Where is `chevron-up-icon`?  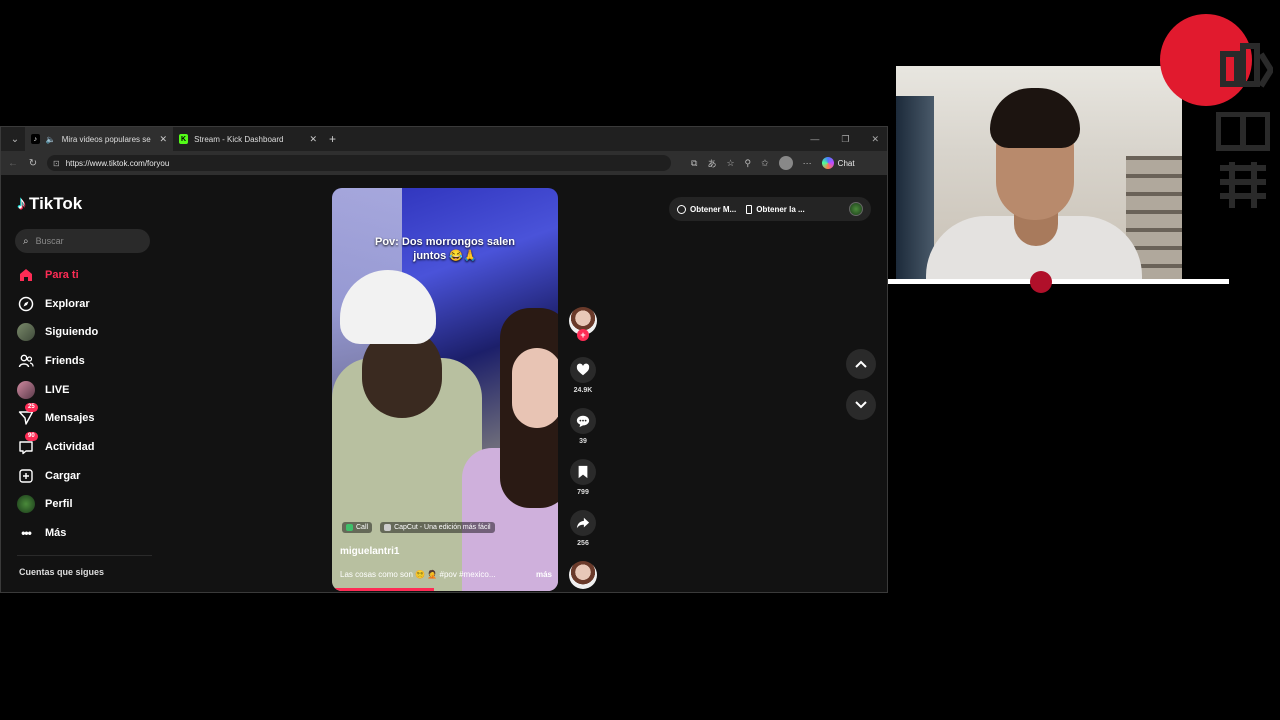 chevron-up-icon is located at coordinates (861, 364).